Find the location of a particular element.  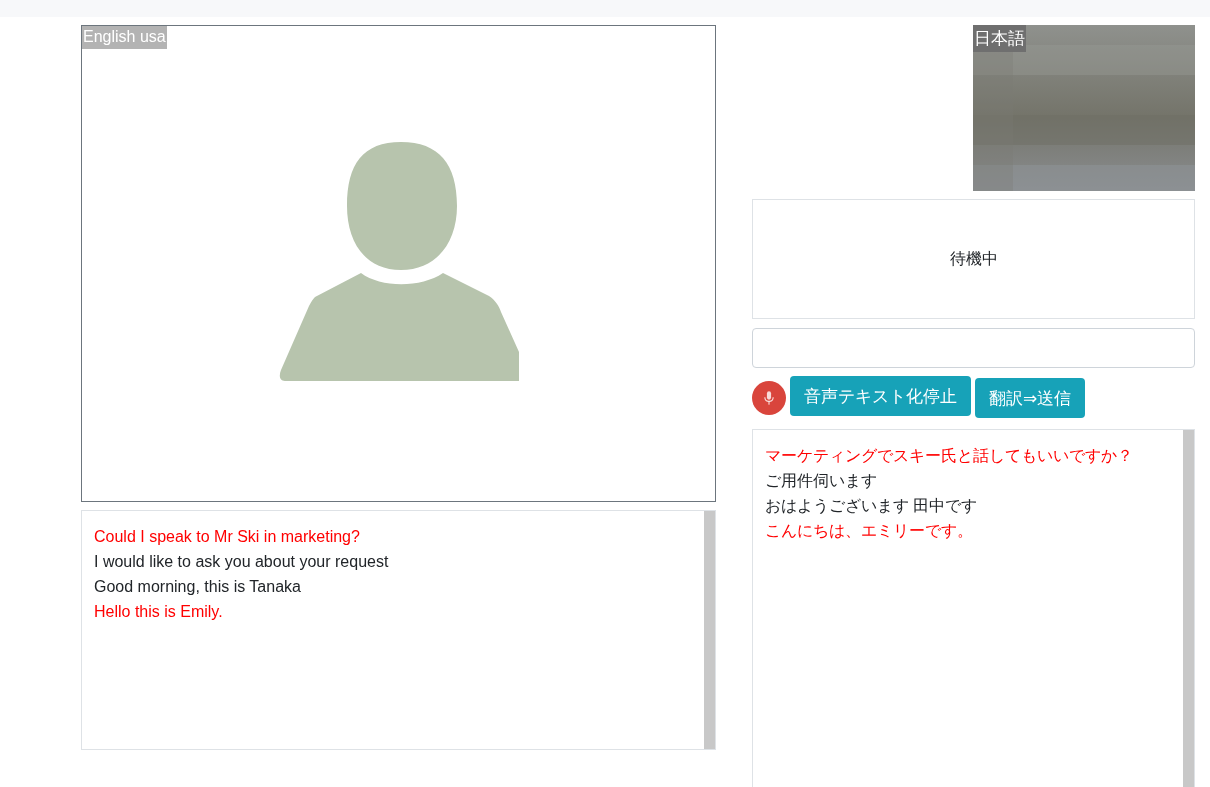

transcript-line: こんにちは、エミリーです。 is located at coordinates (869, 531).